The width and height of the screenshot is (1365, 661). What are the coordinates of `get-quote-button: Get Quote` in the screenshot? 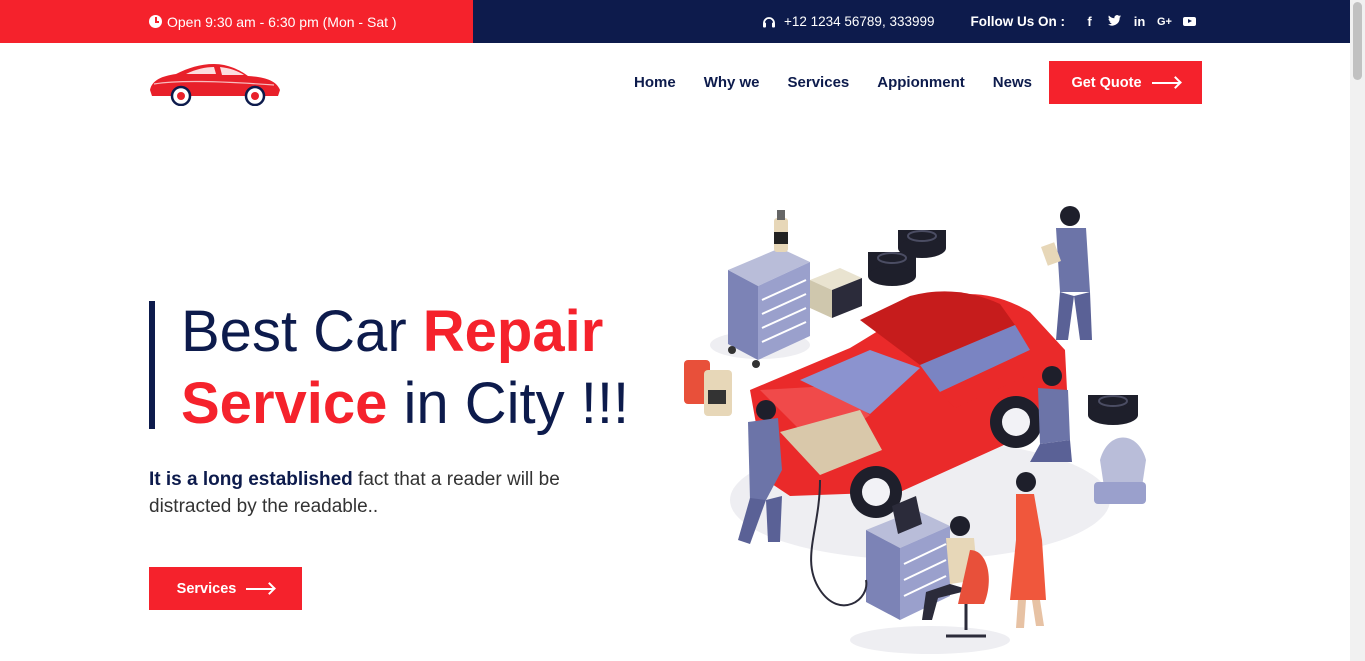 It's located at (1125, 82).